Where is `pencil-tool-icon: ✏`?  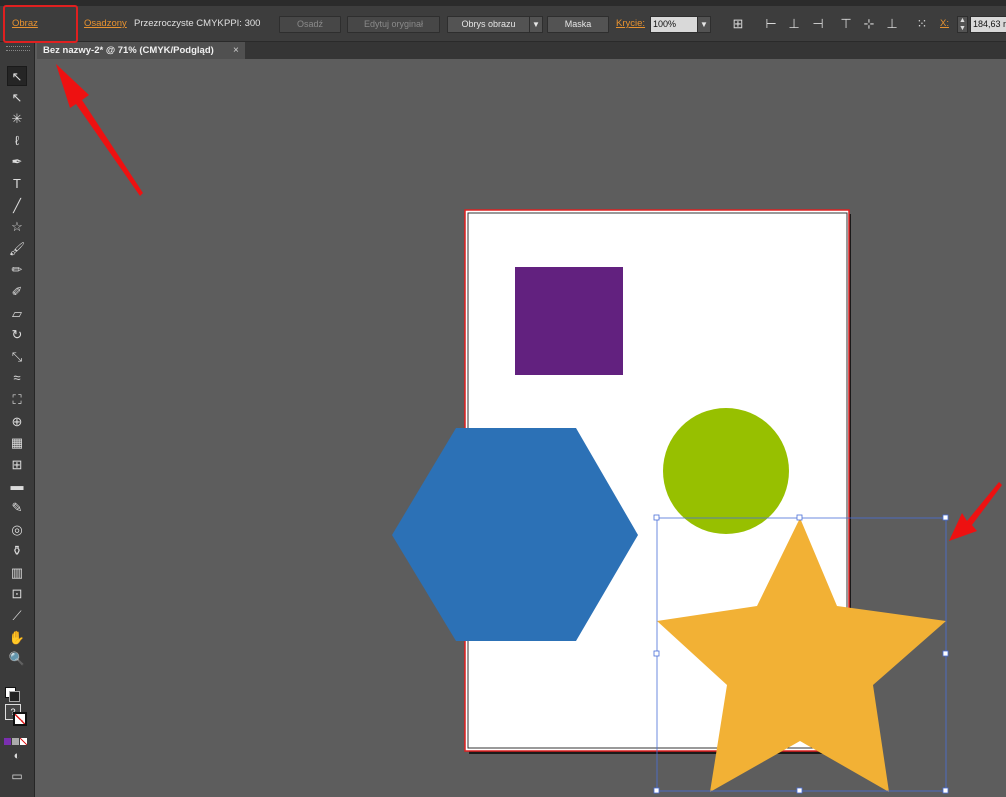
pencil-tool-icon: ✏ is located at coordinates (17, 270).